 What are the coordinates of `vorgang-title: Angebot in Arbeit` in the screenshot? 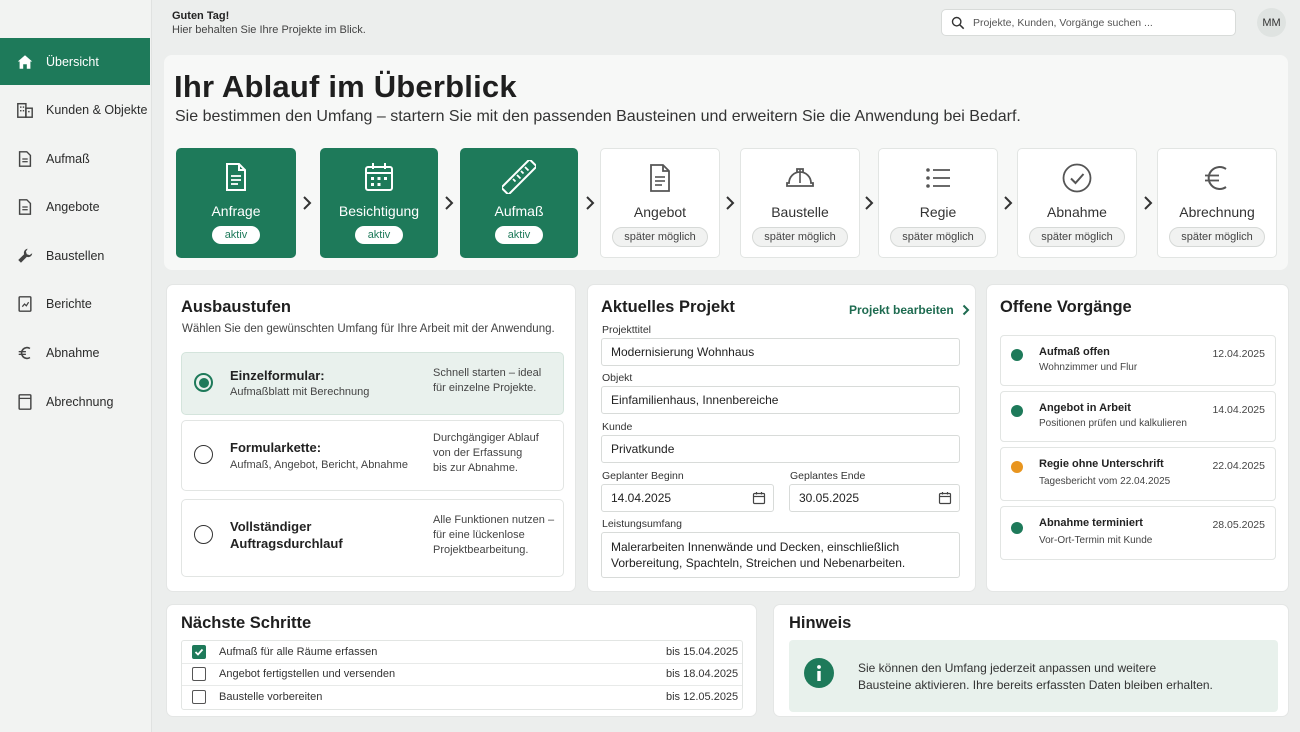 It's located at (1085, 408).